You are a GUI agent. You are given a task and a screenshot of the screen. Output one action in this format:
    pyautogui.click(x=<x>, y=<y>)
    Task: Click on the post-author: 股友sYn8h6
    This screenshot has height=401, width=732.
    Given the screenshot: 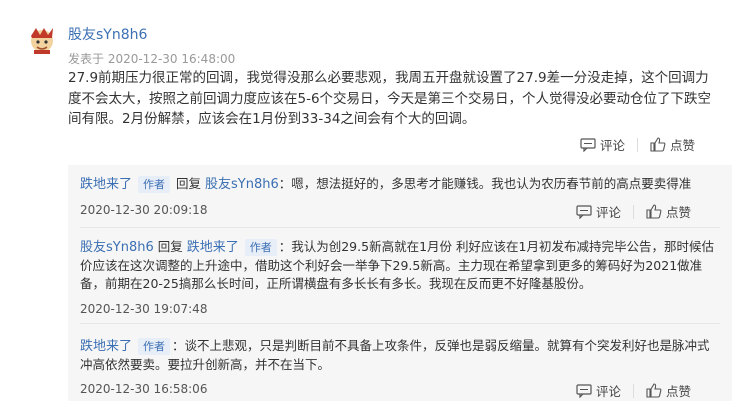 What is the action you would take?
    pyautogui.click(x=107, y=34)
    